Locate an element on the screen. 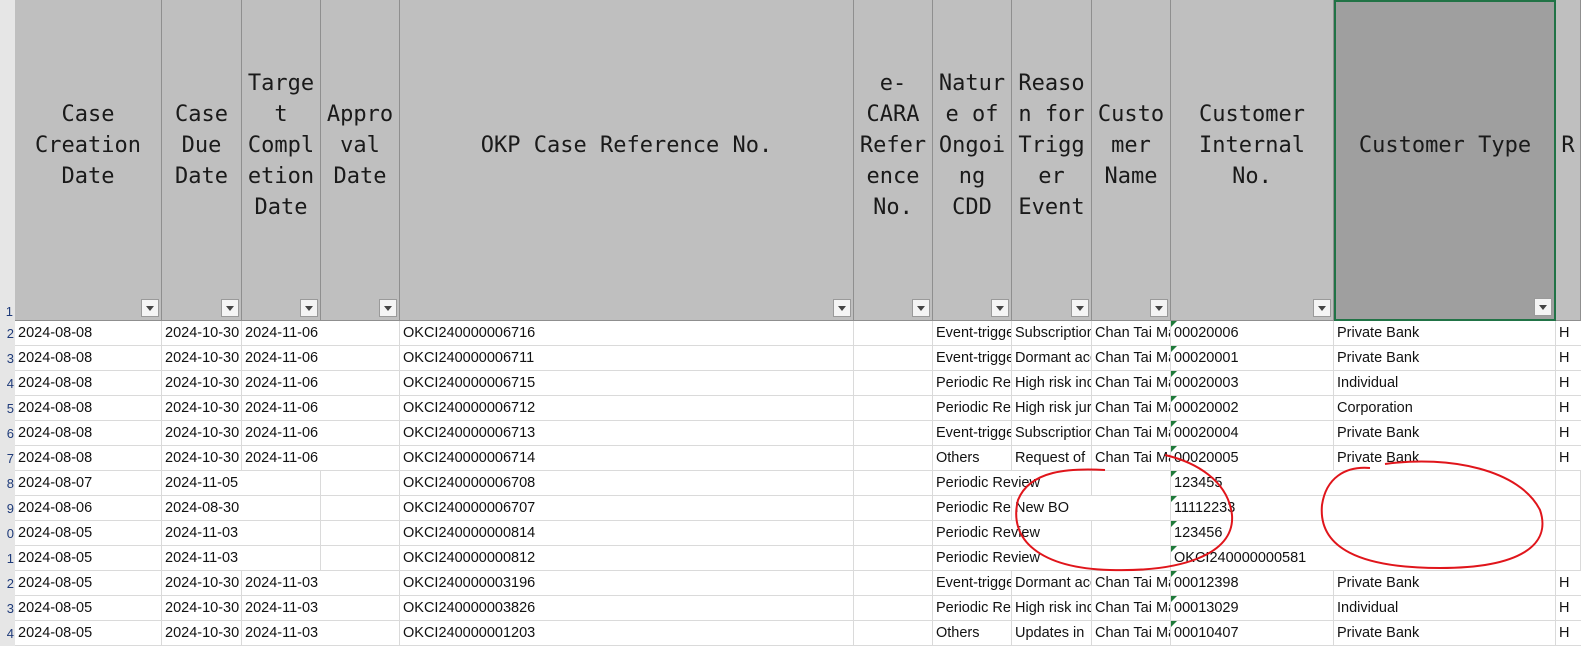 The width and height of the screenshot is (1581, 646). column-header-0: Case Creation Date is located at coordinates (88, 160).